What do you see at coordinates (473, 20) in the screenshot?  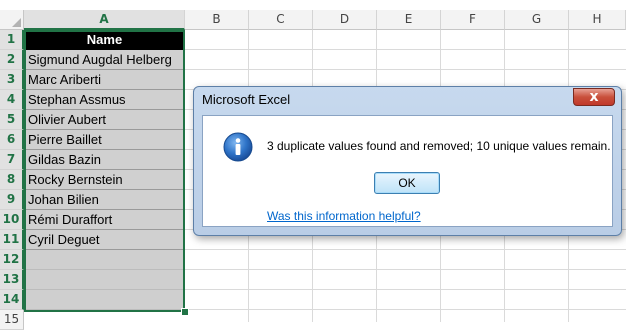 I see `column-header-f: F` at bounding box center [473, 20].